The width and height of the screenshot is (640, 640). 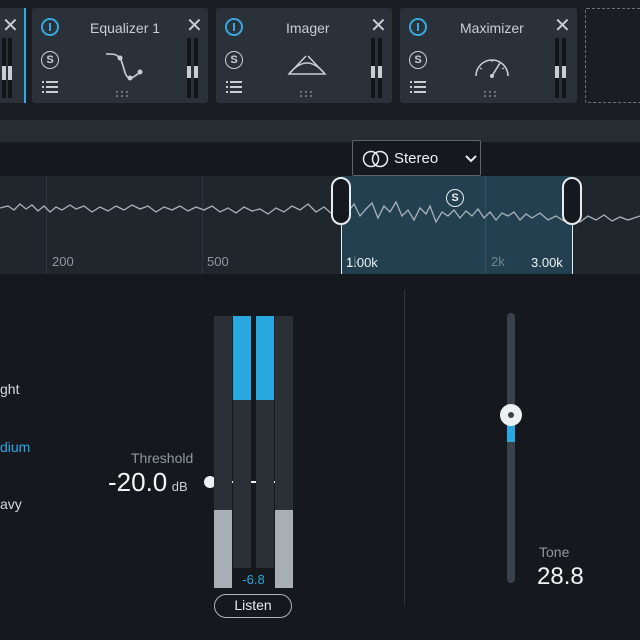 I want to click on freq-label: 500, so click(x=218, y=261).